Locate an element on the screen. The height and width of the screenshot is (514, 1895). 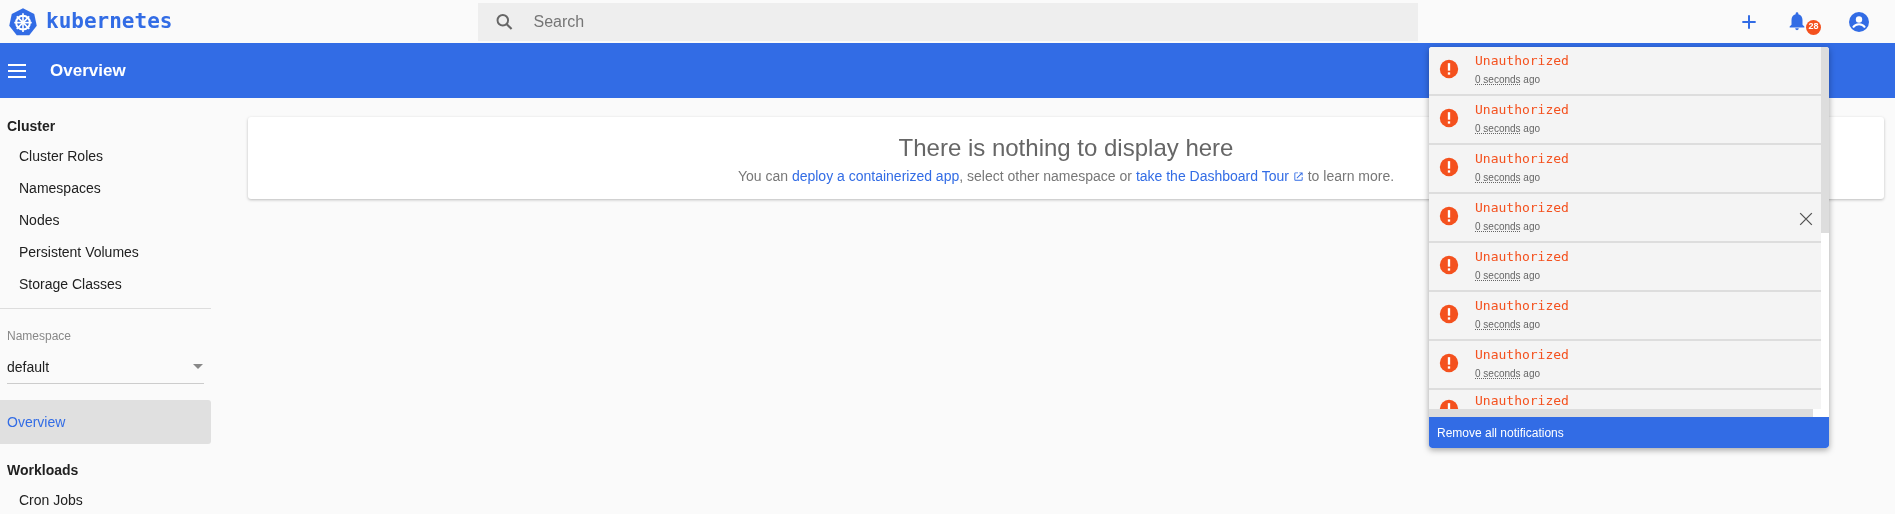
menu-icon is located at coordinates (17, 70).